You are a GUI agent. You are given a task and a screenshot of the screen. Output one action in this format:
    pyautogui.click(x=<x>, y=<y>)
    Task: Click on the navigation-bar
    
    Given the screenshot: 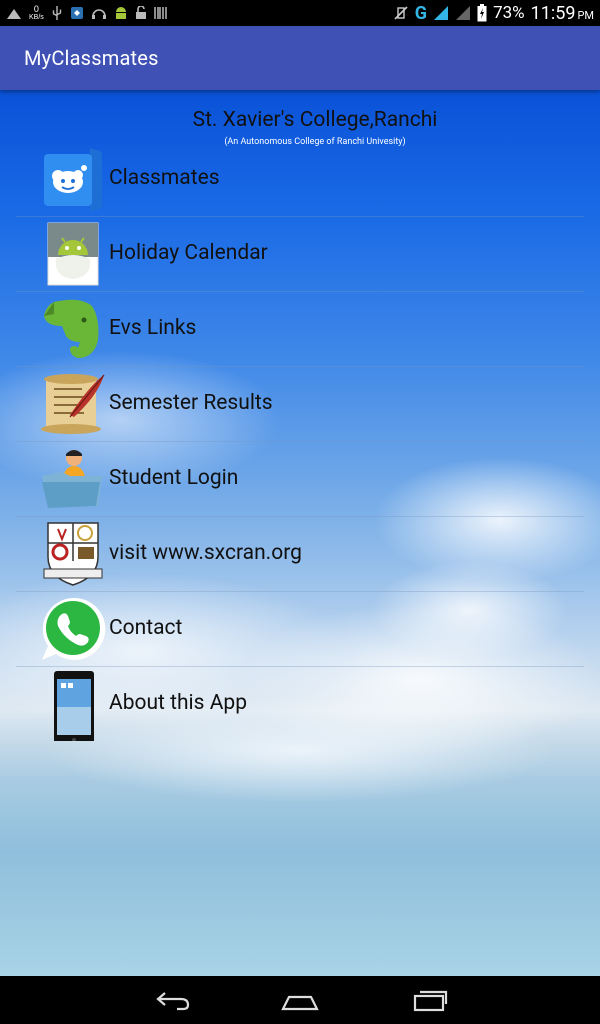 What is the action you would take?
    pyautogui.click(x=300, y=1000)
    